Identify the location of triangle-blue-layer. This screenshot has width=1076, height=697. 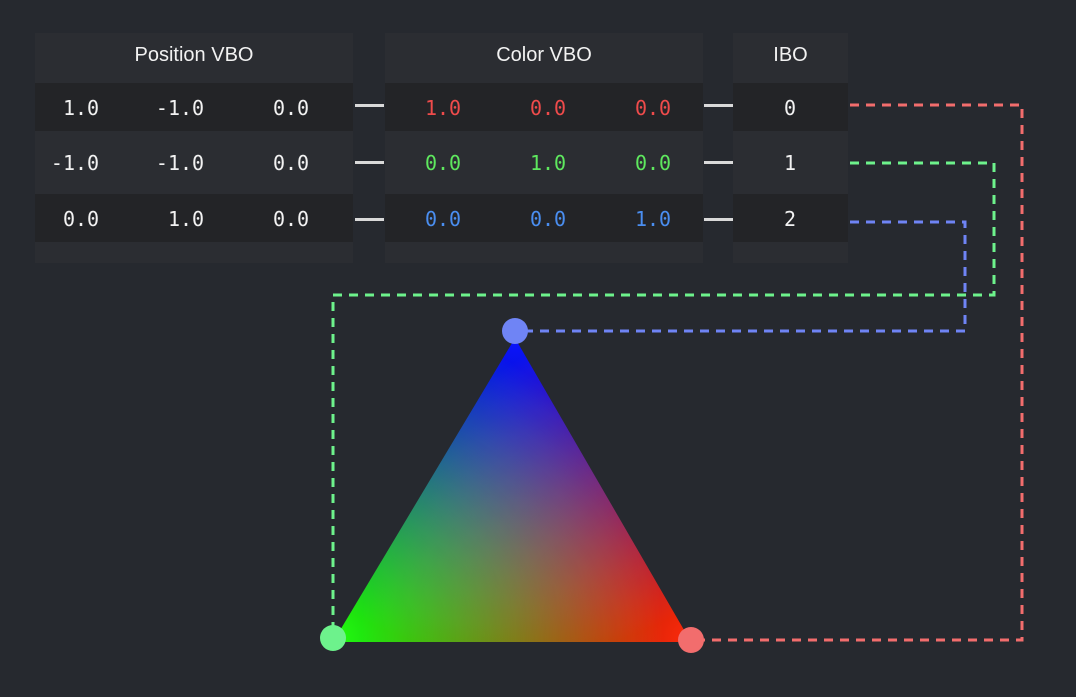
(512, 490).